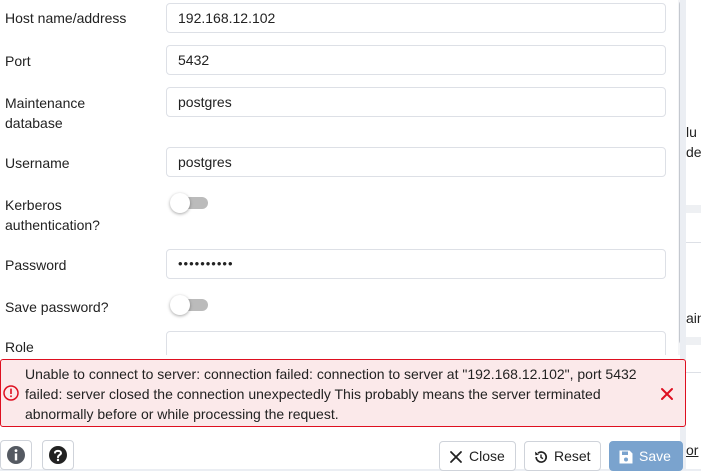 The width and height of the screenshot is (701, 471). I want to click on password-input: ••••••••••, so click(416, 264).